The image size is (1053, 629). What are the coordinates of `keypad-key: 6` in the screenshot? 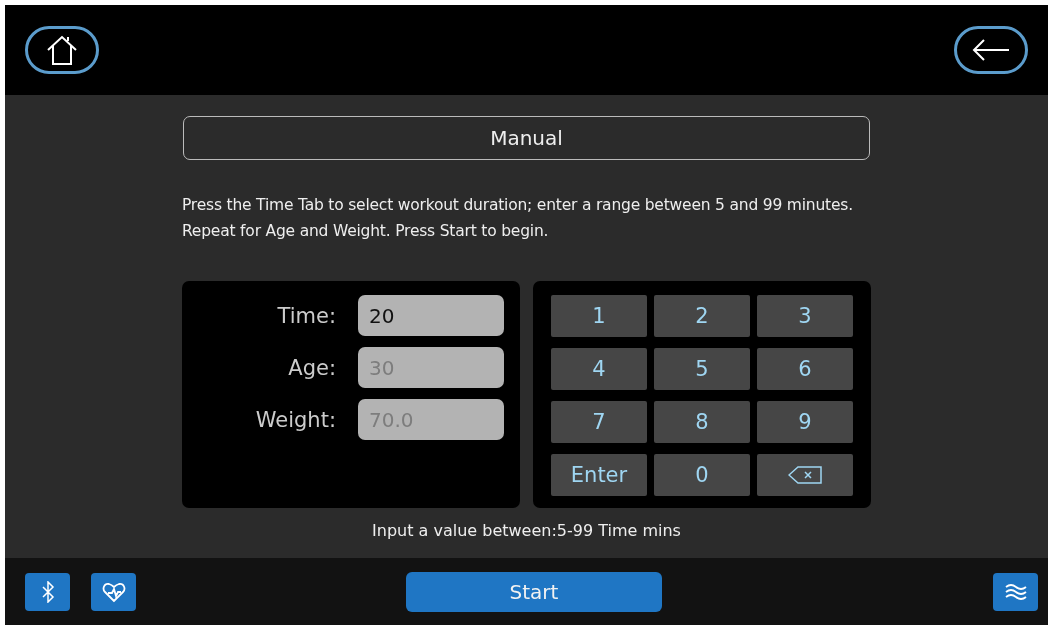 It's located at (805, 369).